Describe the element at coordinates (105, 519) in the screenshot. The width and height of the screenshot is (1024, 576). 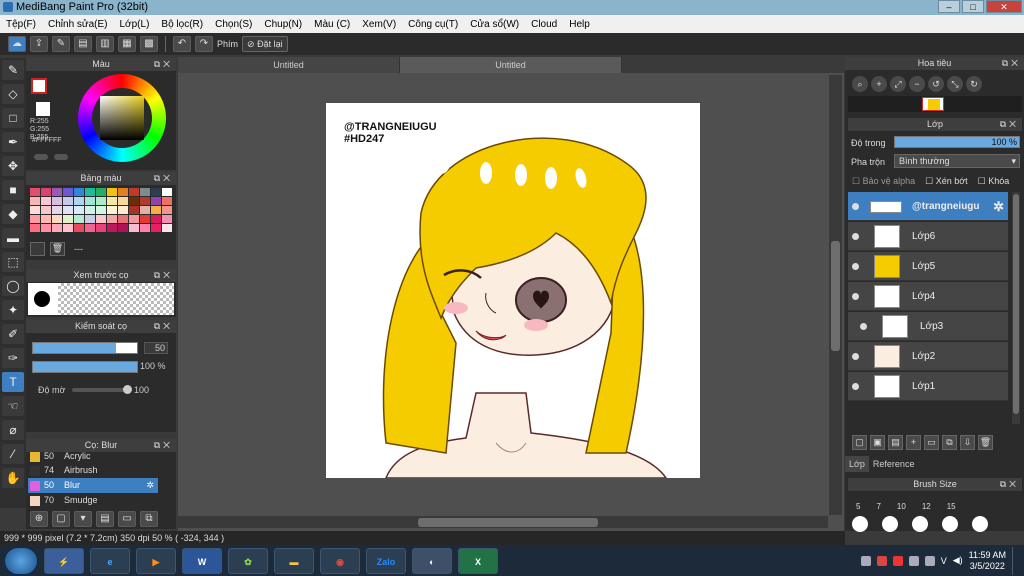
I see `brush-settings-icon: ▤` at that location.